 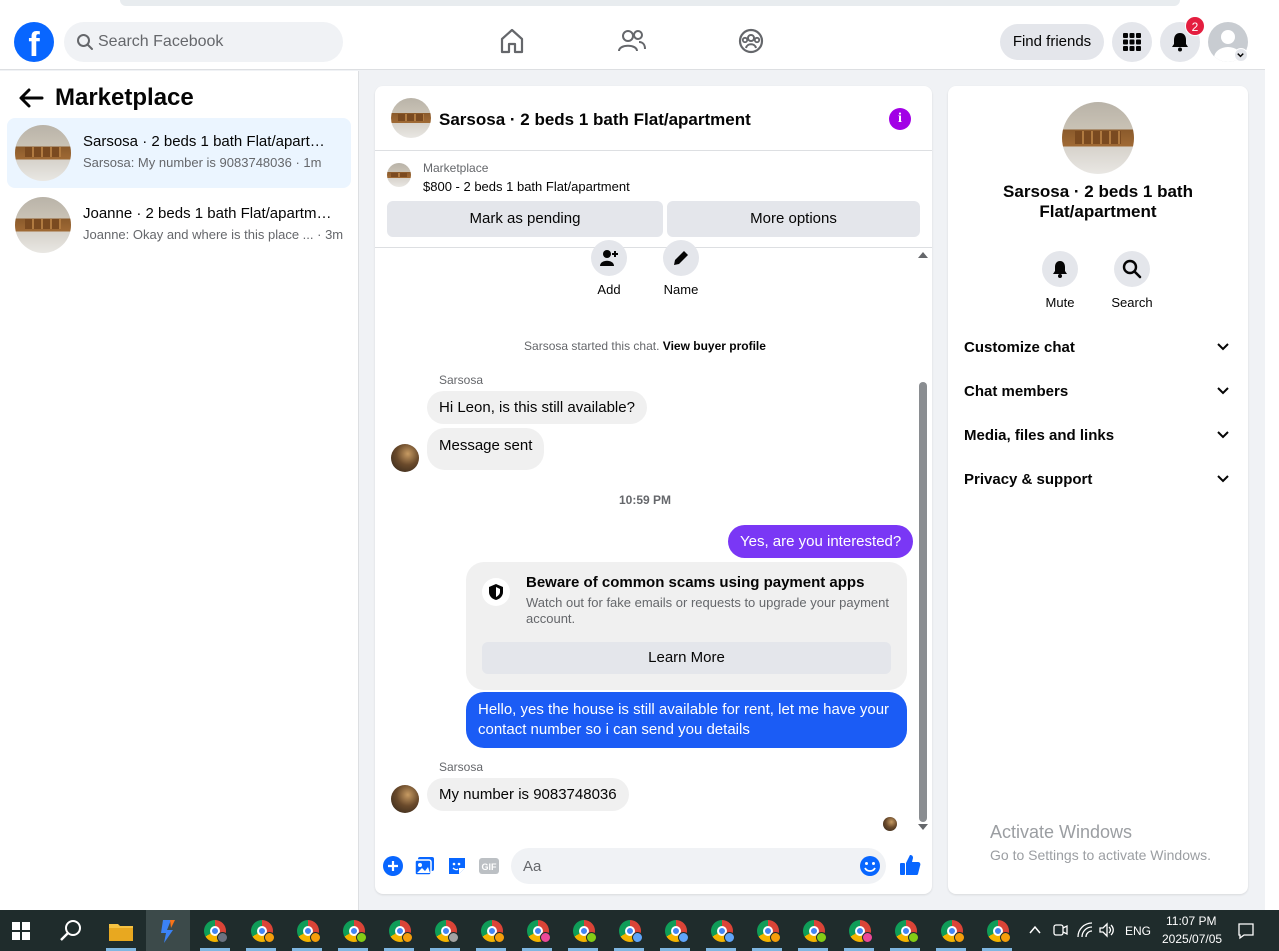 I want to click on search-input, so click(x=213, y=42).